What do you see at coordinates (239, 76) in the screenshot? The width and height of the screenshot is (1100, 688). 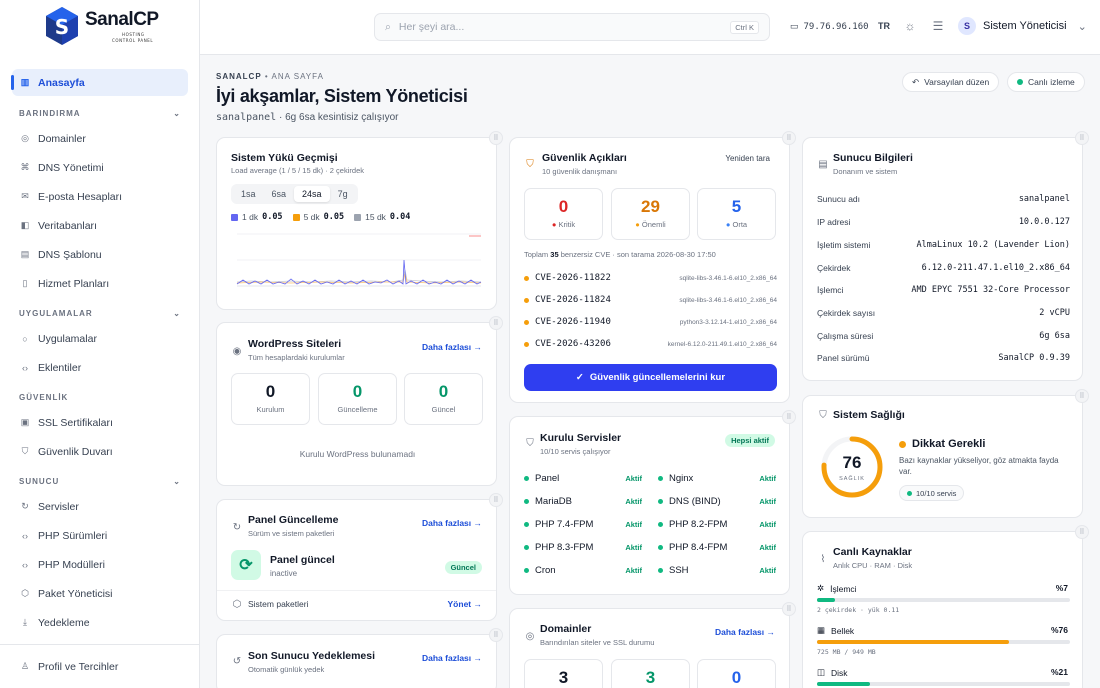 I see `crumb-root: SANALCP` at bounding box center [239, 76].